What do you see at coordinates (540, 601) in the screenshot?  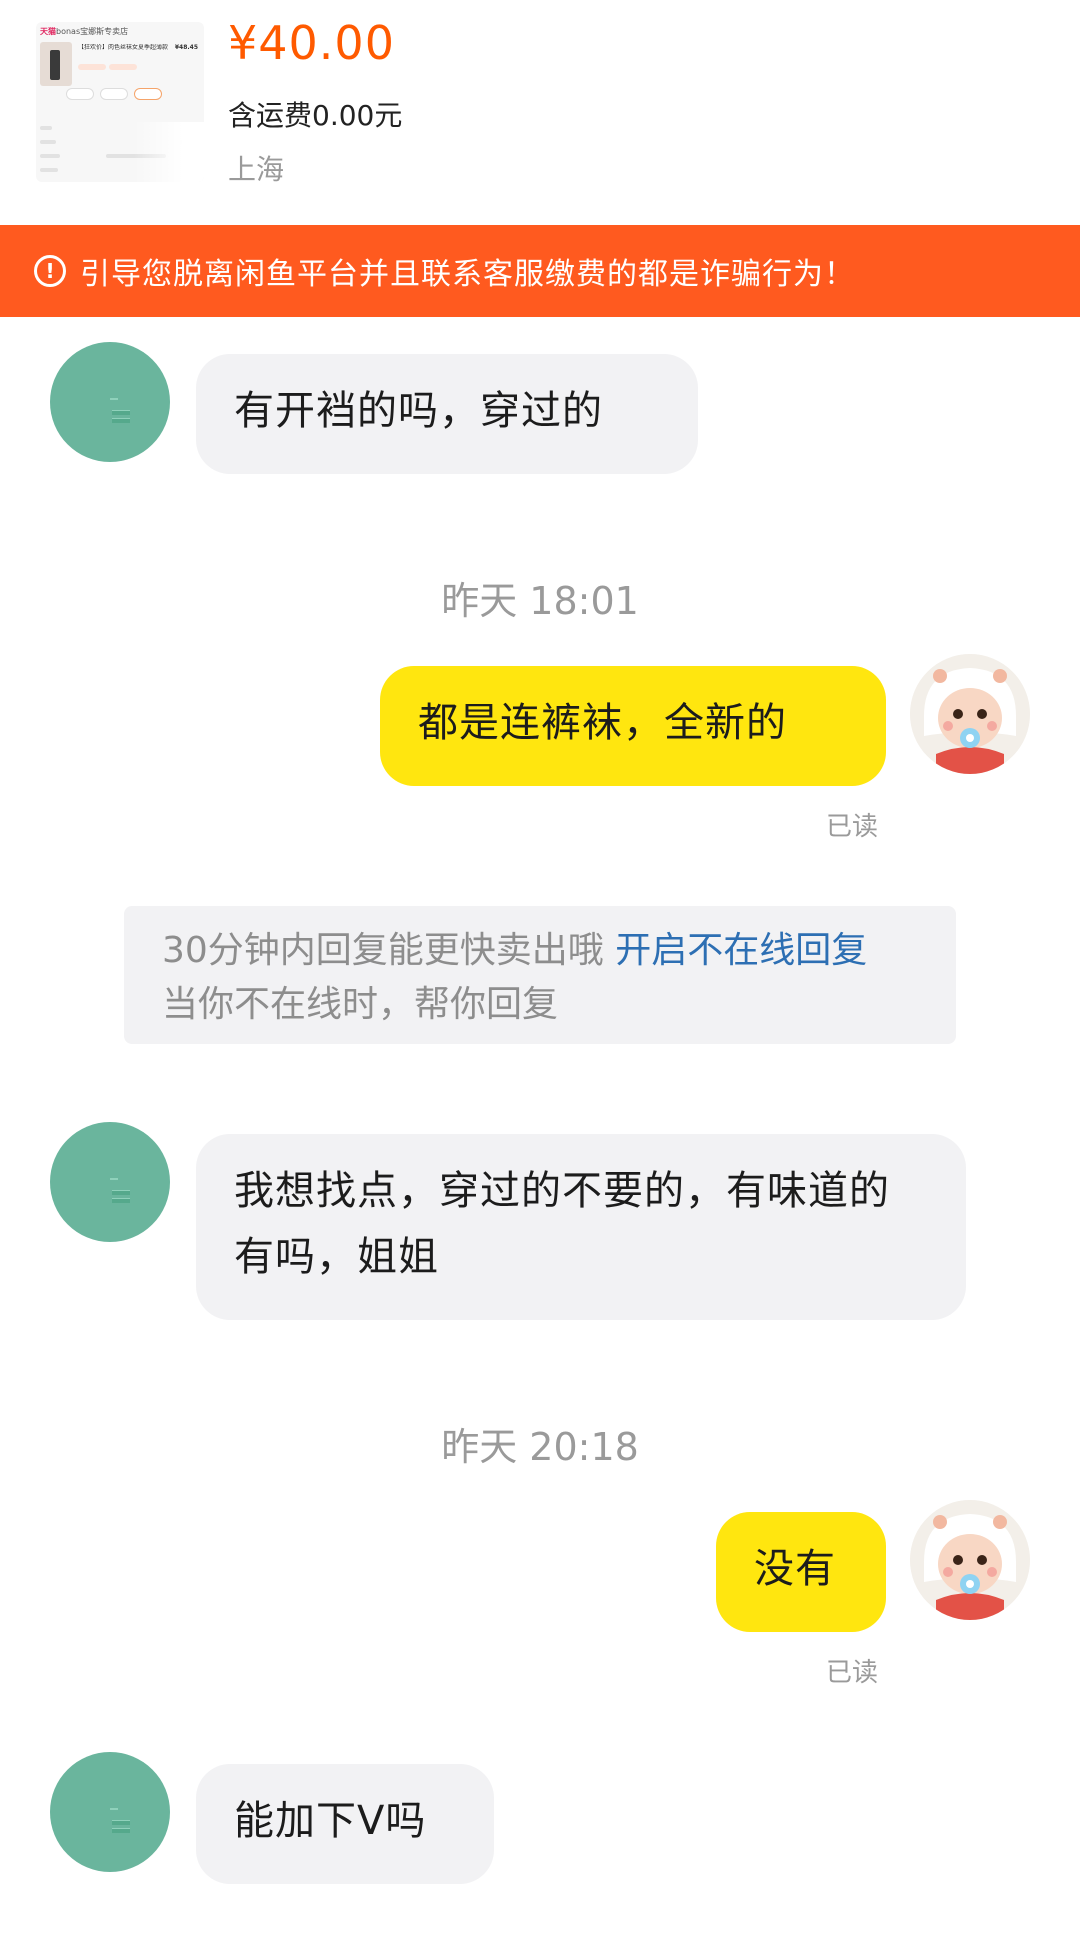 I see `message-timestamp: 昨天 18:01` at bounding box center [540, 601].